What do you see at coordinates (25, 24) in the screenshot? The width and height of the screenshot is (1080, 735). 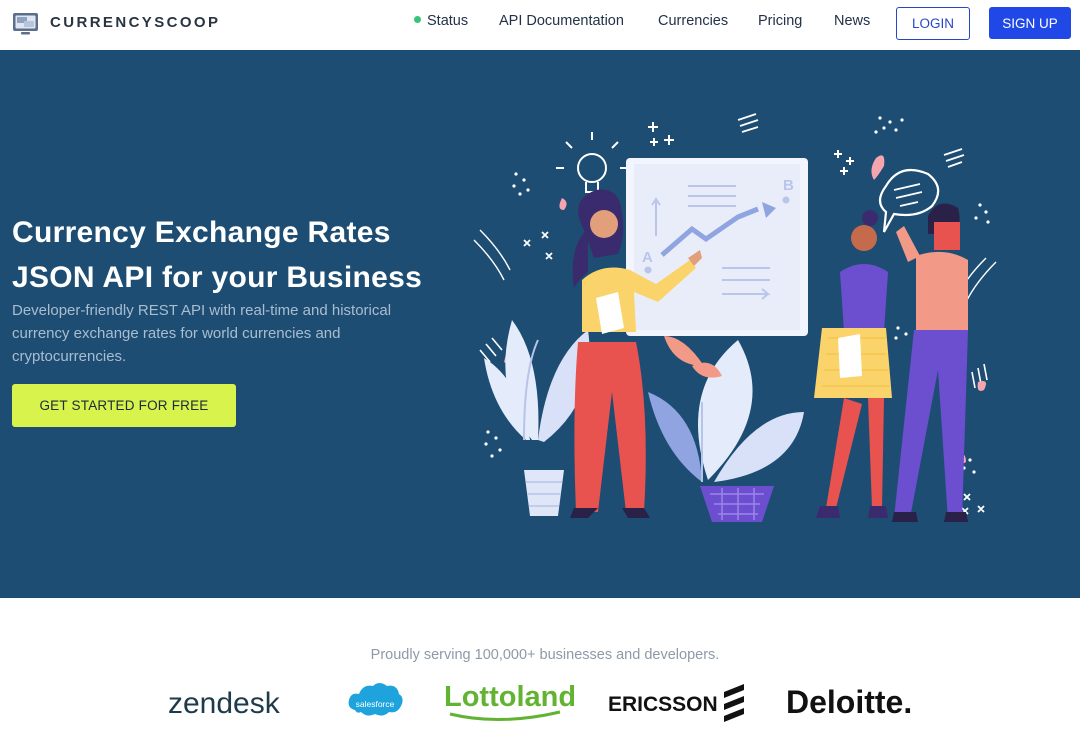 I see `monitor-currency-icon` at bounding box center [25, 24].